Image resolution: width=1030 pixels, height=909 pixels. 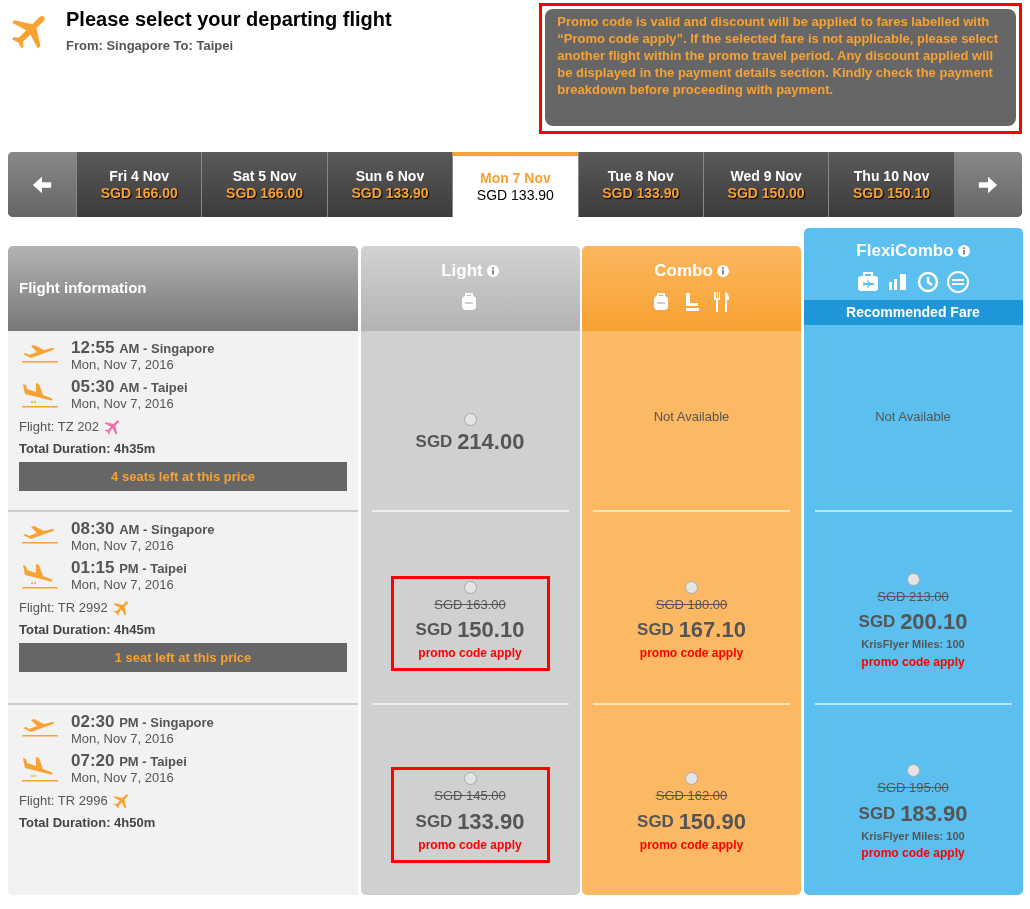 What do you see at coordinates (183, 288) in the screenshot?
I see `column-header: Flight information` at bounding box center [183, 288].